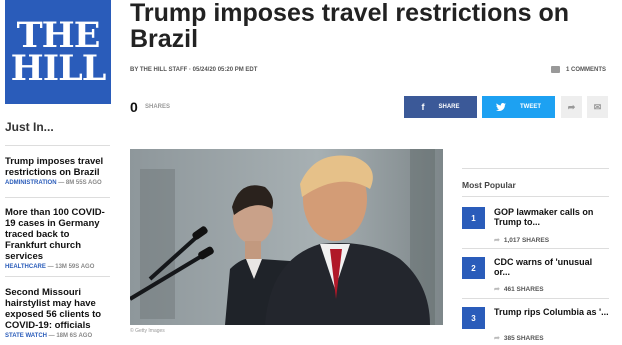 This screenshot has height=345, width=622. I want to click on facebook-share-label: SHARE, so click(449, 107).